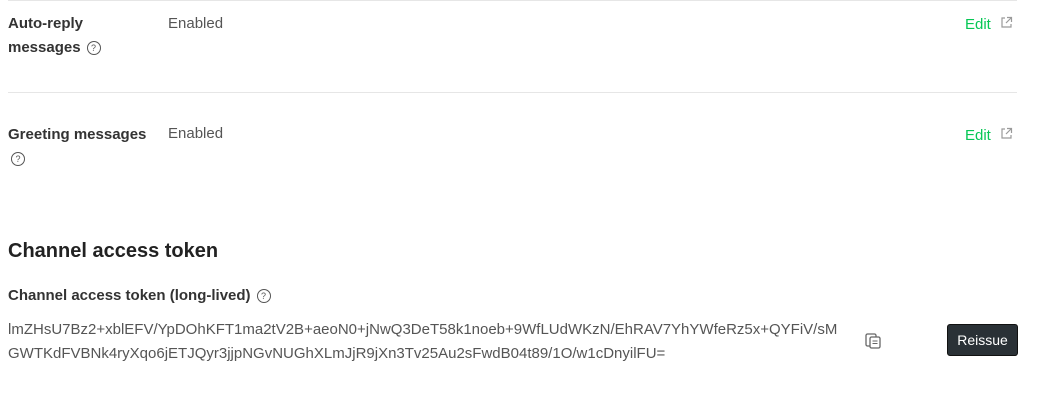 The image size is (1061, 404). What do you see at coordinates (196, 23) in the screenshot?
I see `auto-reply-status: Enabled` at bounding box center [196, 23].